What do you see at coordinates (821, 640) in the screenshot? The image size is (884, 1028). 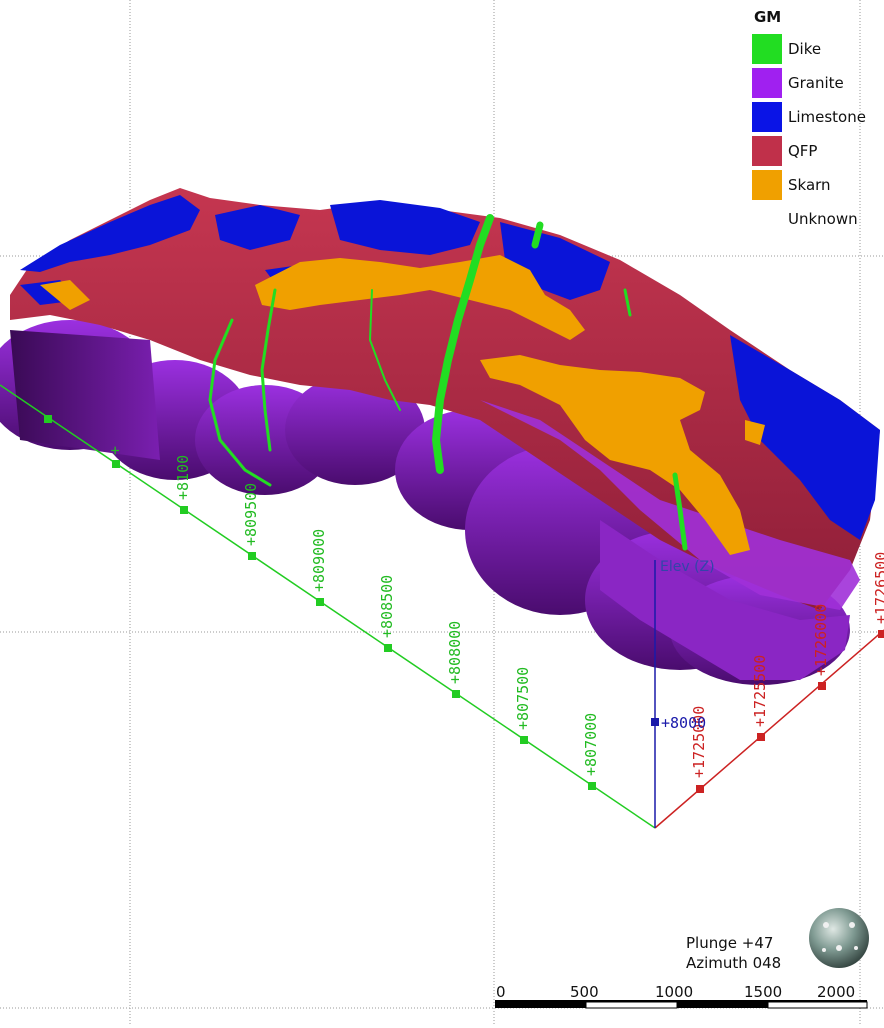 I see `y-tick-label: +1726000` at bounding box center [821, 640].